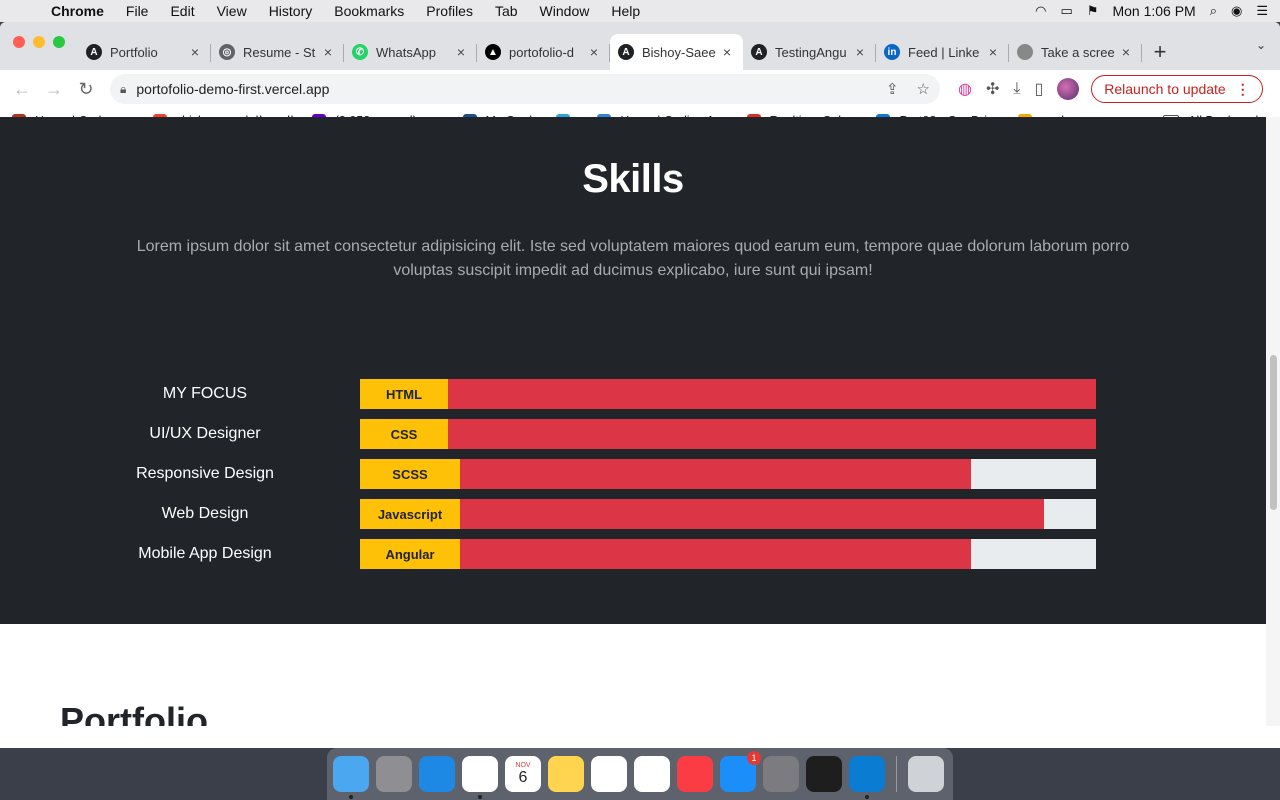 The image size is (1280, 800). What do you see at coordinates (1236, 11) in the screenshot?
I see `siri-icon: ◉` at bounding box center [1236, 11].